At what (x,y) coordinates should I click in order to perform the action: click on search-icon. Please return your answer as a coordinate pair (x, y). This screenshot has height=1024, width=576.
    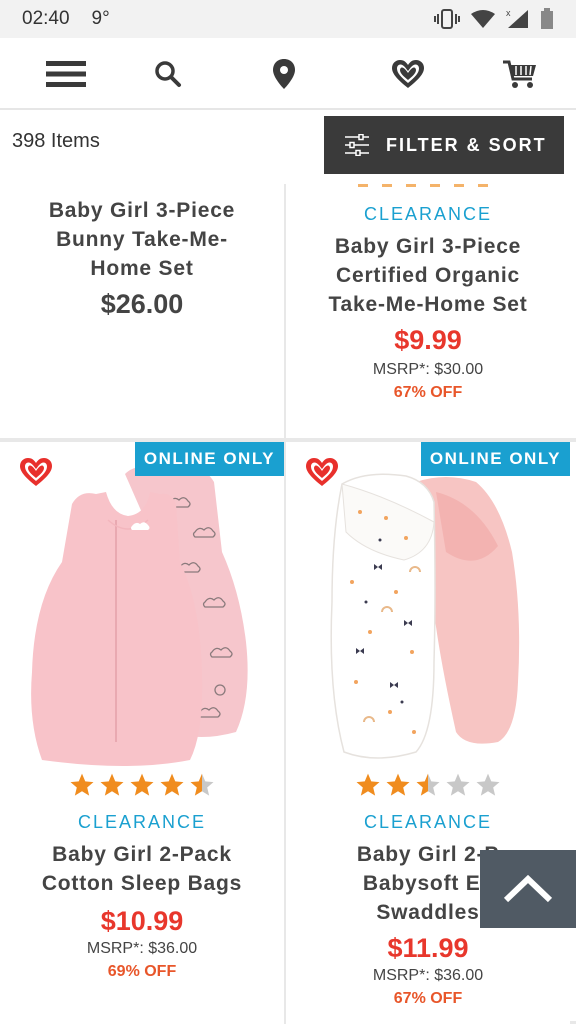
    Looking at the image, I should click on (168, 74).